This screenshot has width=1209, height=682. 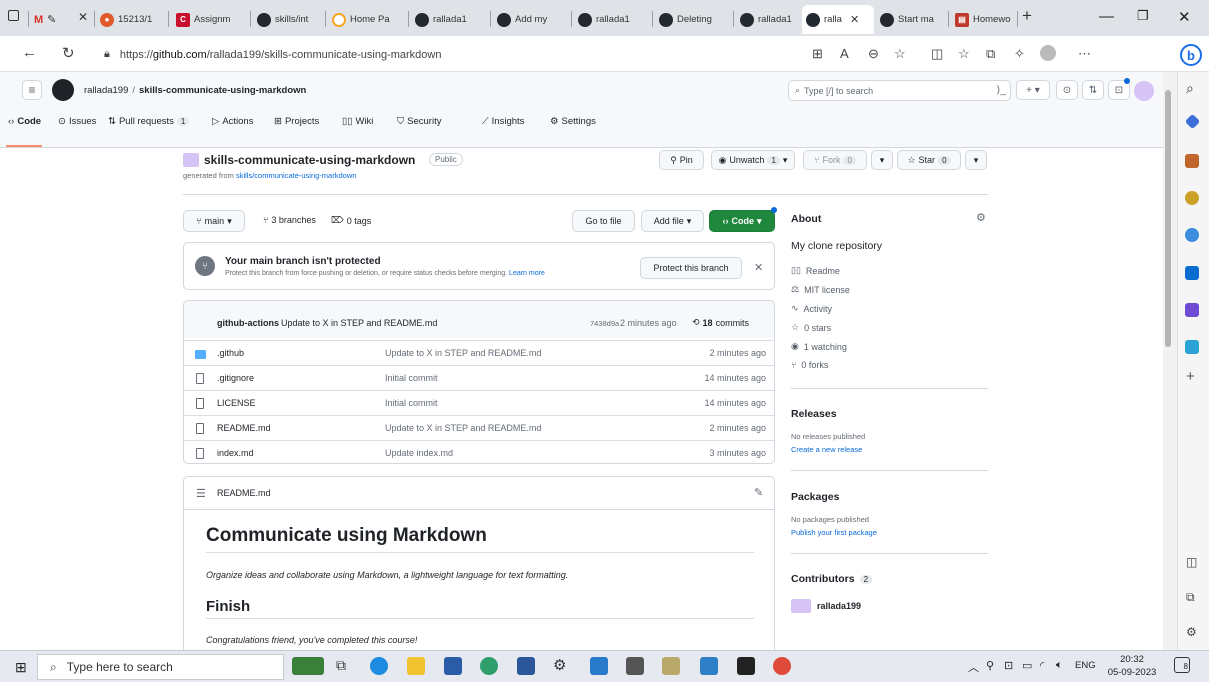 What do you see at coordinates (758, 267) in the screenshot?
I see `close-icon: ✕` at bounding box center [758, 267].